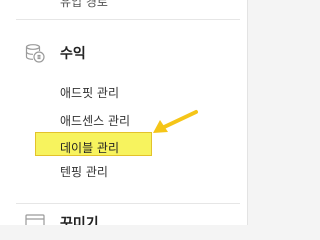  What do you see at coordinates (89, 147) in the screenshot?
I see `sidebar-item-dable-manage: 데이블 관리` at bounding box center [89, 147].